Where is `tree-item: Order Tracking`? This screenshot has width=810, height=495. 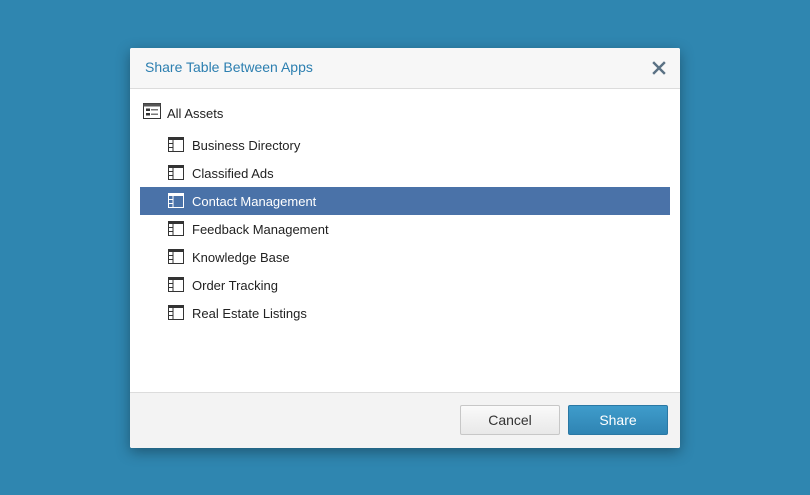 tree-item: Order Tracking is located at coordinates (405, 285).